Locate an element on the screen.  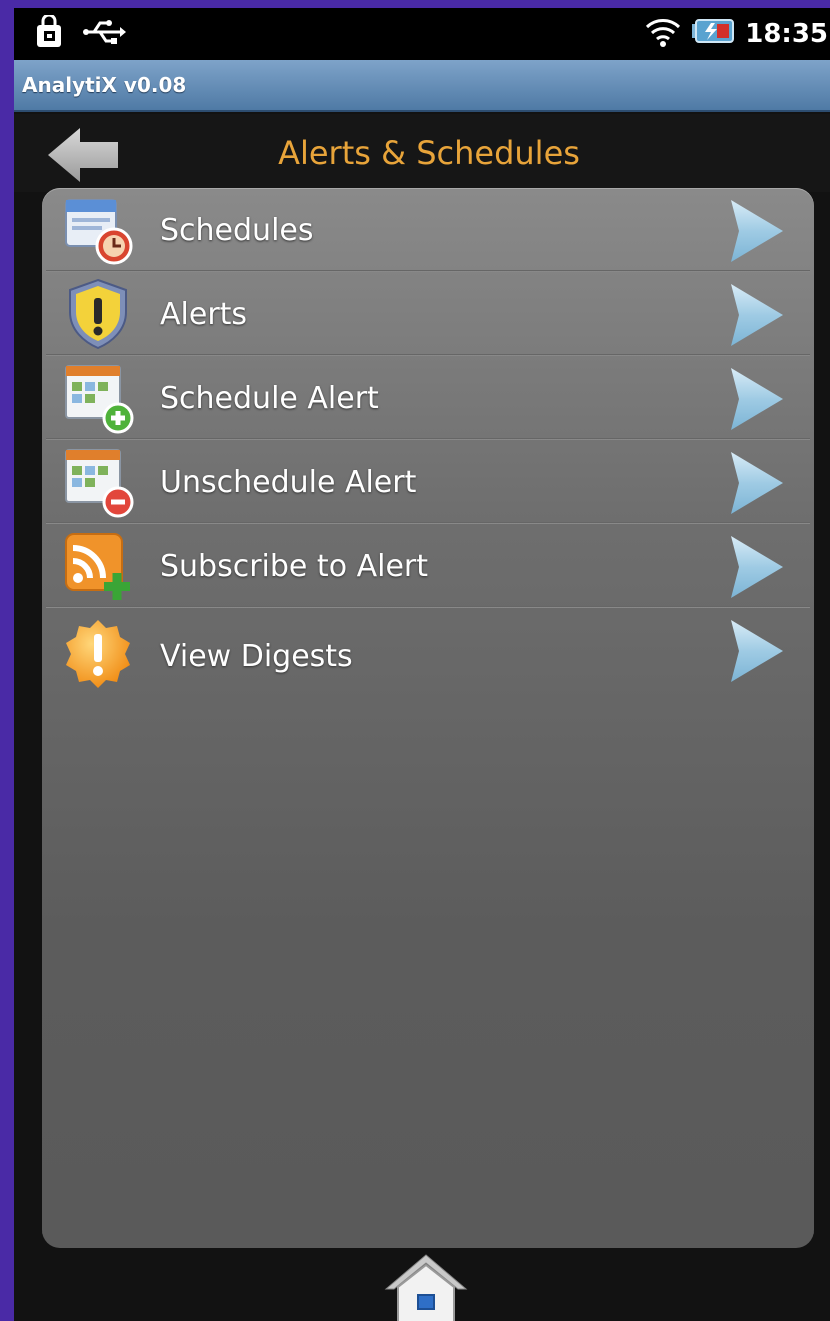
battery-icon is located at coordinates (713, 34).